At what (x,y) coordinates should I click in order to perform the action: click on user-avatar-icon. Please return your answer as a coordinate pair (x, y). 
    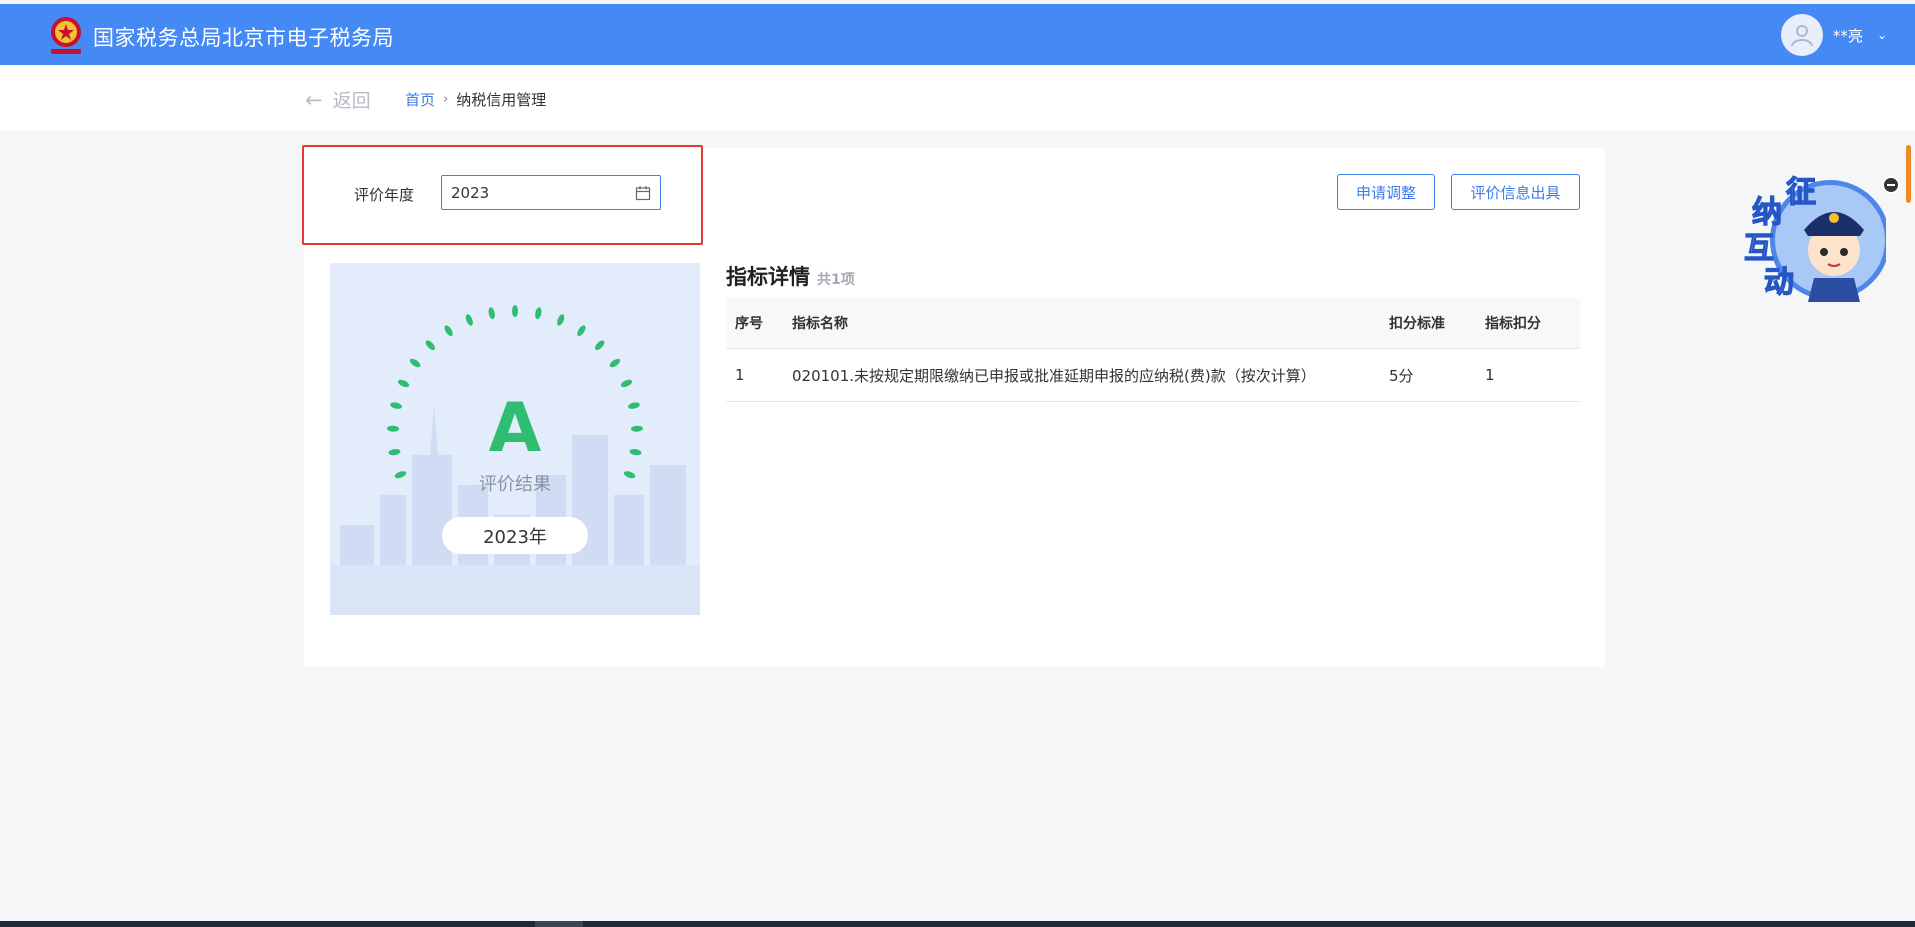
    Looking at the image, I should click on (1801, 35).